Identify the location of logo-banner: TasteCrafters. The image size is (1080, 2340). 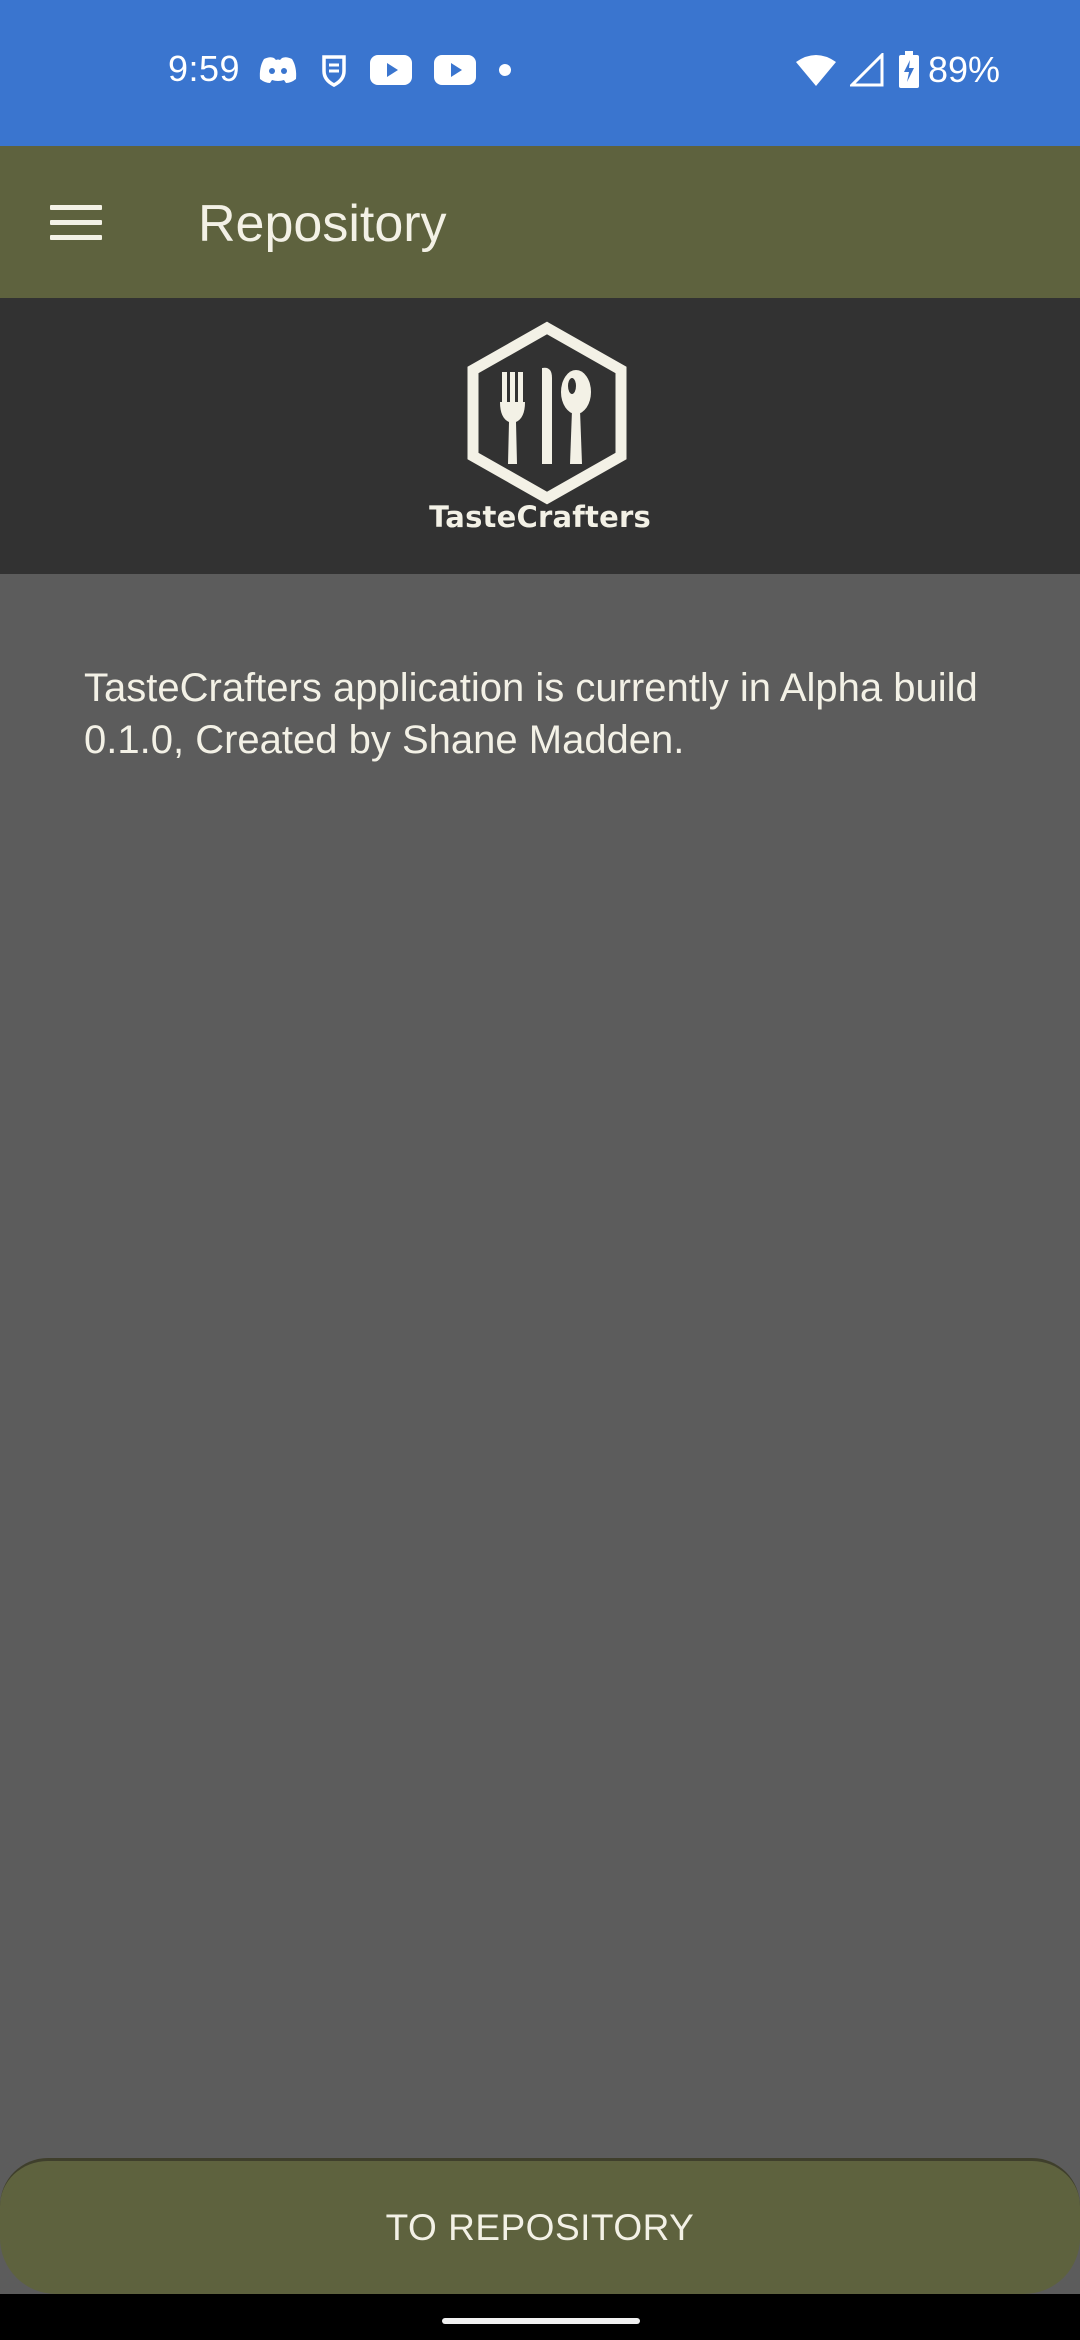
(540, 436).